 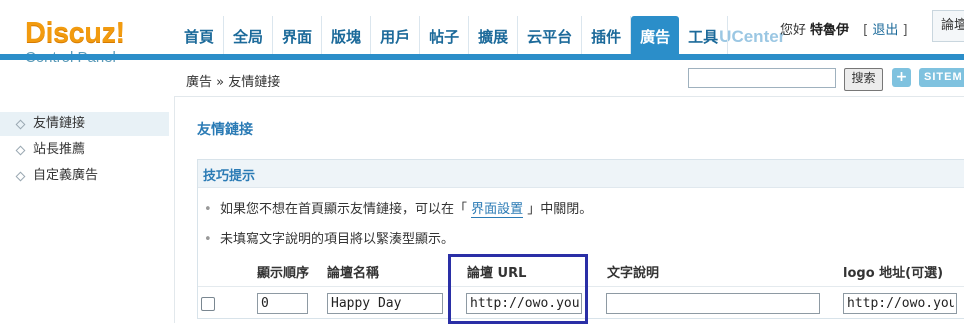 I want to click on tab-threads: 帖子, so click(x=445, y=35).